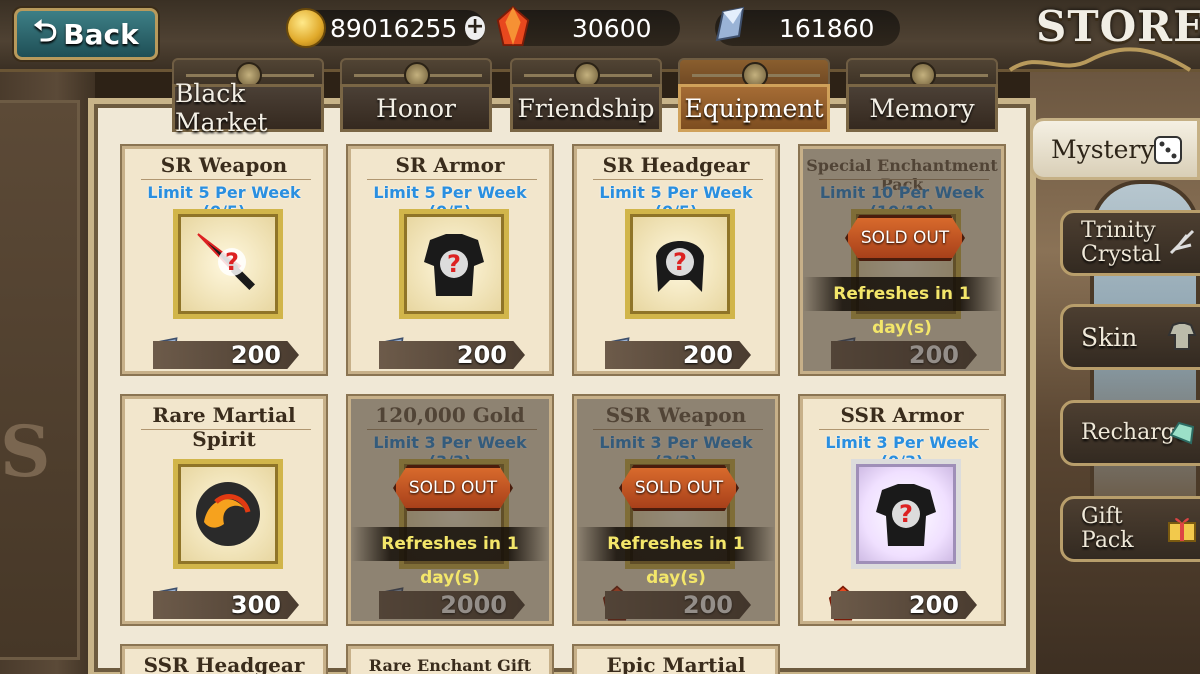  What do you see at coordinates (1182, 242) in the screenshot?
I see `feather-crystal-icon` at bounding box center [1182, 242].